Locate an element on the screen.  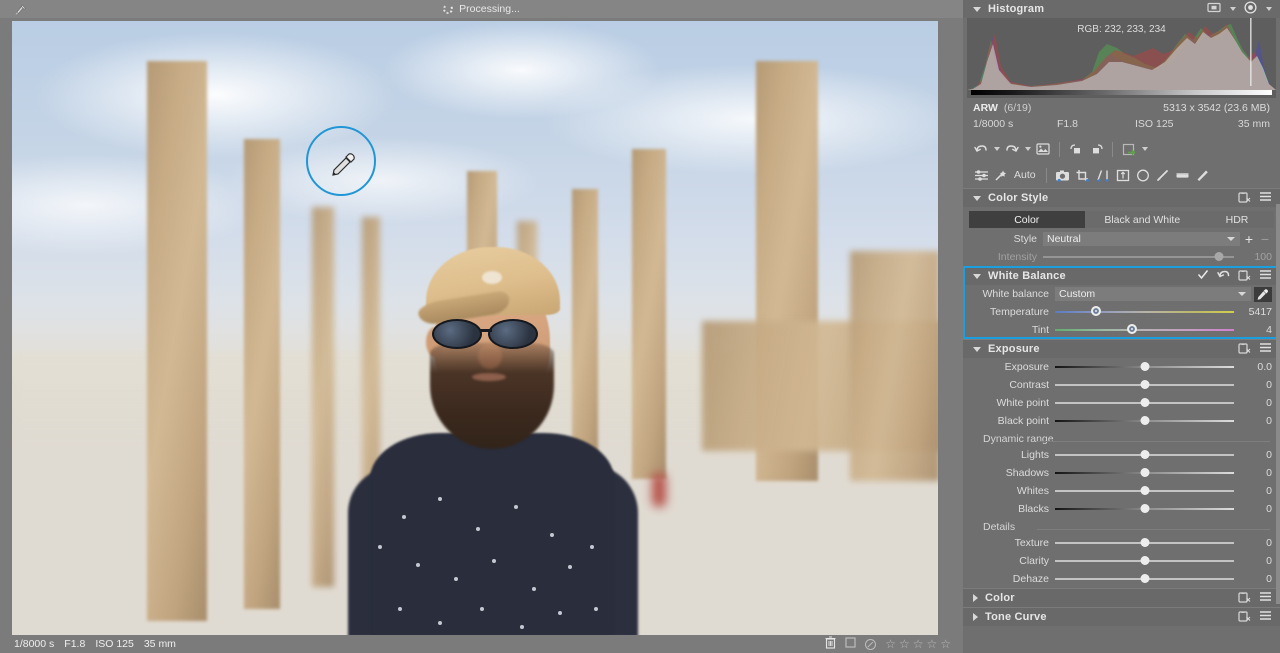
lights-value: 0 is located at coordinates (1269, 455).